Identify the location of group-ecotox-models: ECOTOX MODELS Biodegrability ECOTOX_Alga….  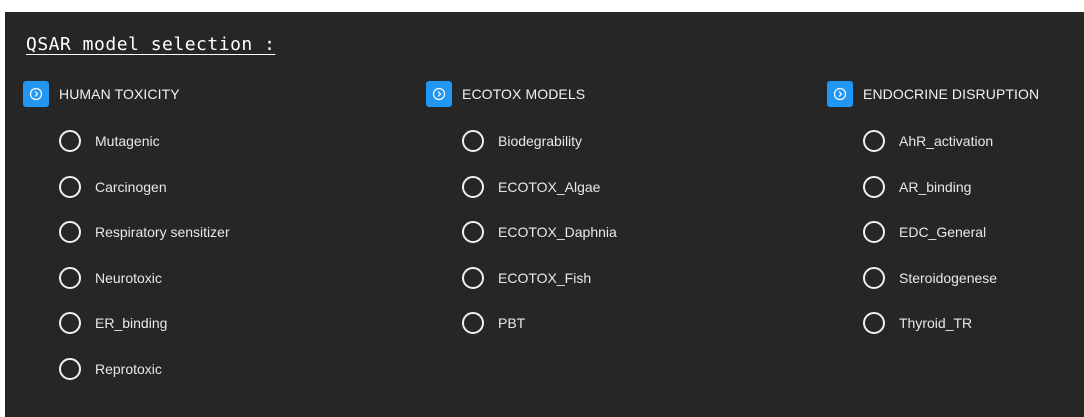
(521, 218).